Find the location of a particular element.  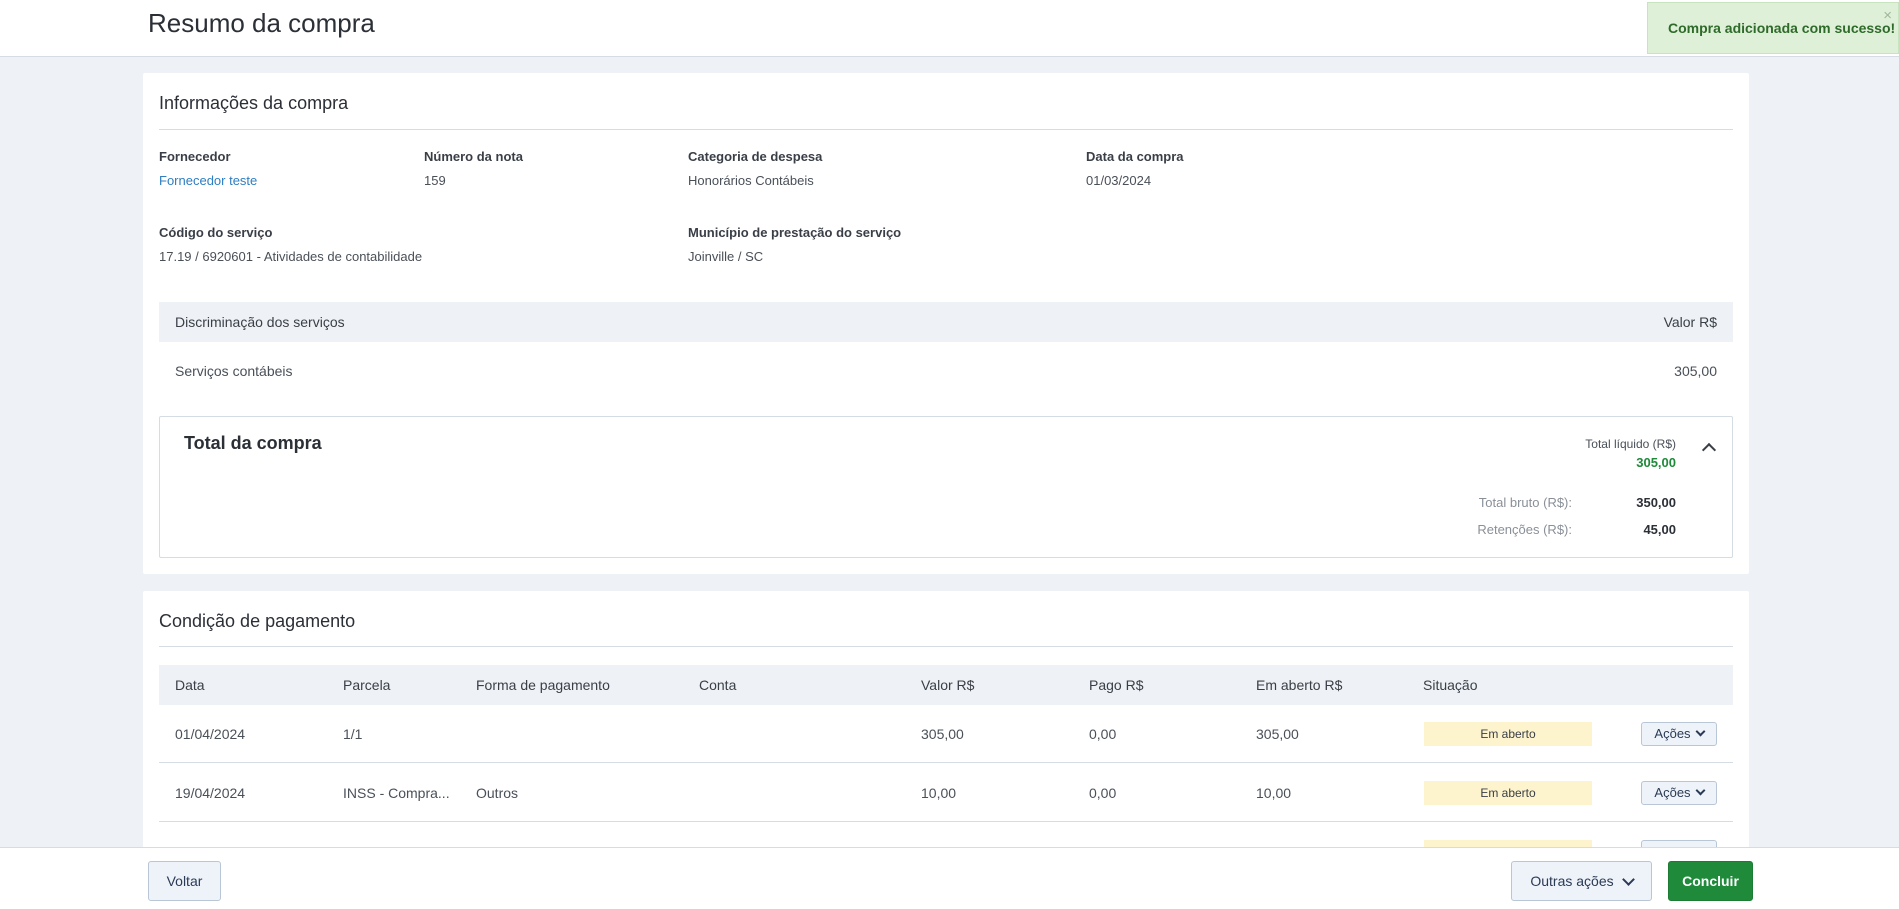

invoice-number-label: Número da nota is located at coordinates (473, 156).